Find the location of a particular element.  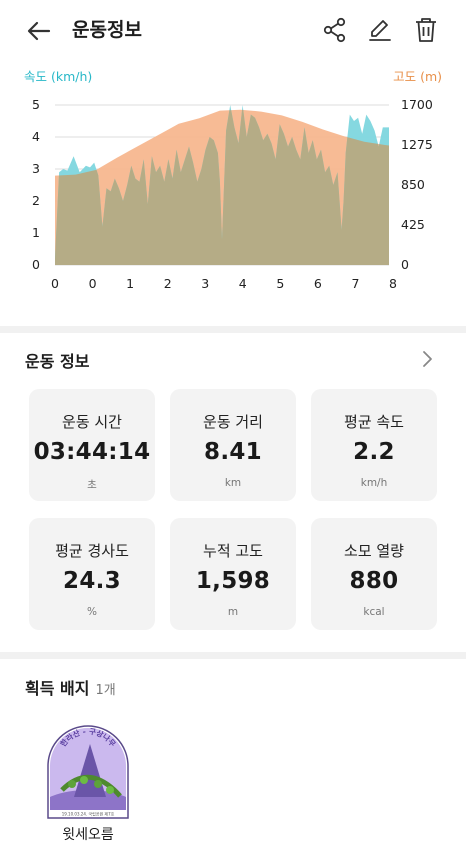

stat-unit: 초 is located at coordinates (92, 485).